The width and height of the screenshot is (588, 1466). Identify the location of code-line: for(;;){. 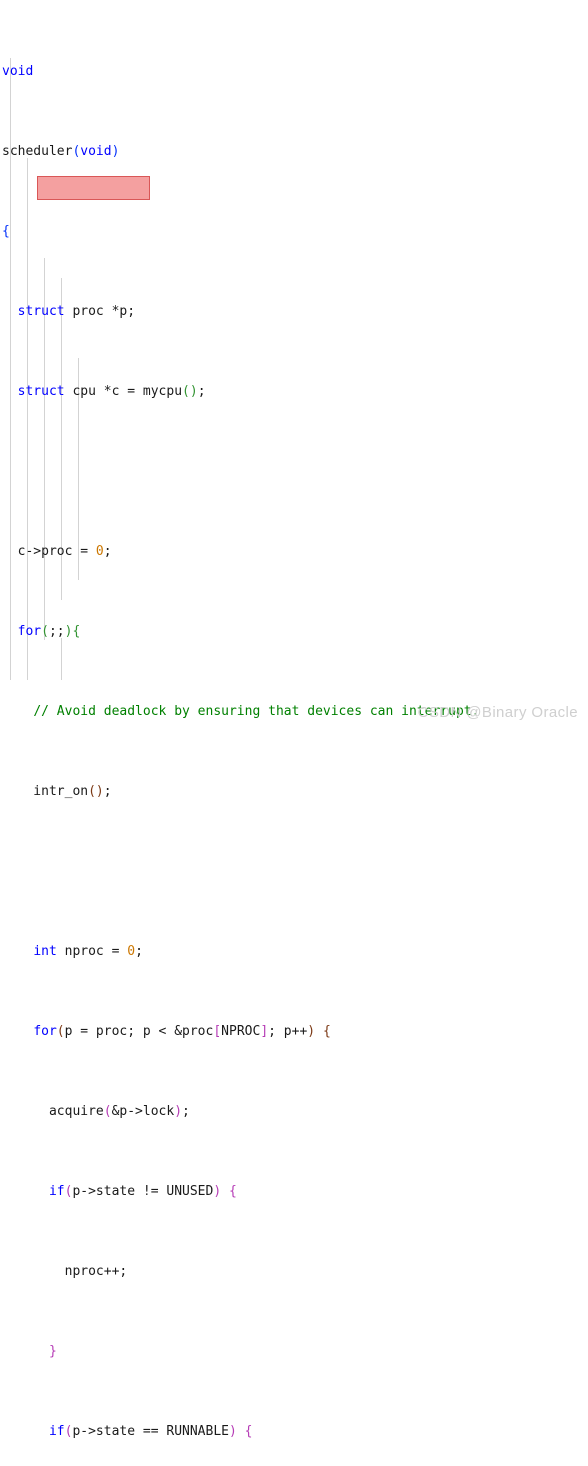
(49, 631).